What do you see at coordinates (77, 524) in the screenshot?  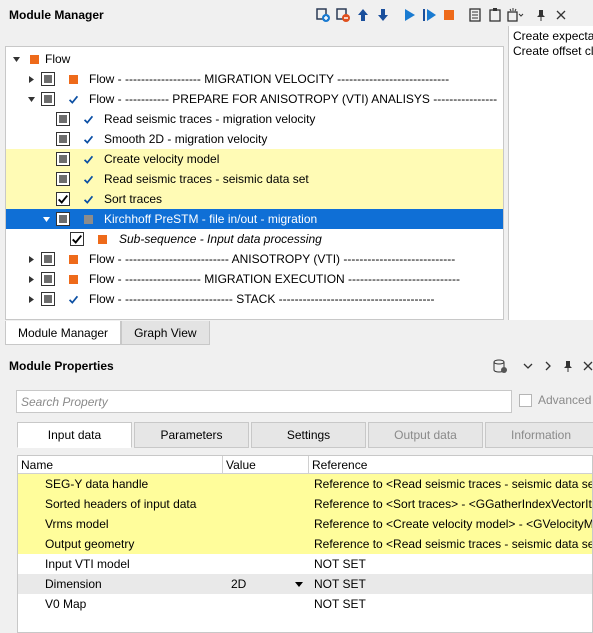 I see `property-name: Vrms model` at bounding box center [77, 524].